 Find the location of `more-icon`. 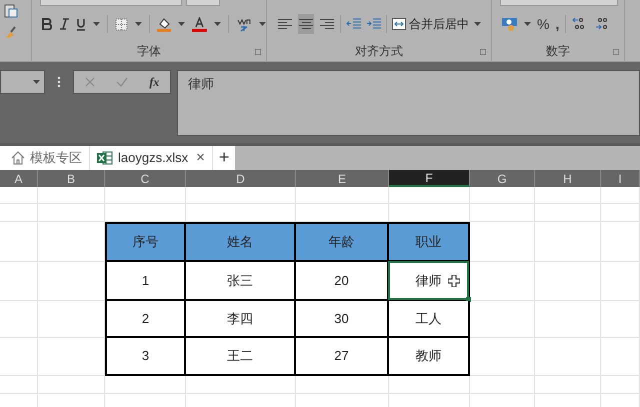

more-icon is located at coordinates (59, 82).